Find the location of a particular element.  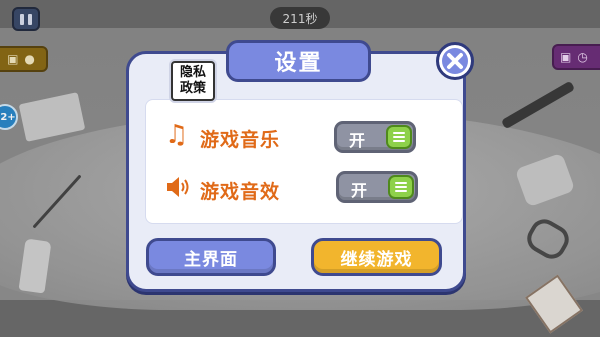

music-toggle: 开 is located at coordinates (375, 137).